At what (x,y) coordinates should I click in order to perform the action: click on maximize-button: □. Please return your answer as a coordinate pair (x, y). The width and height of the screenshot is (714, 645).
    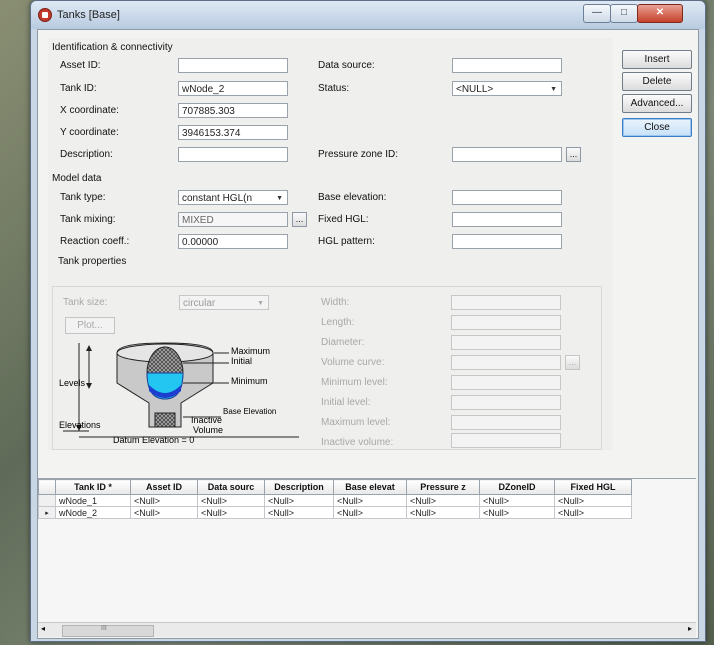
    Looking at the image, I should click on (624, 13).